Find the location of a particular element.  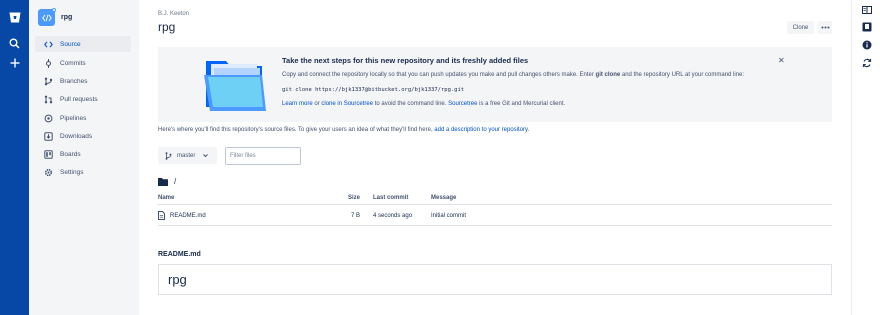

column-size: Size is located at coordinates (354, 199).